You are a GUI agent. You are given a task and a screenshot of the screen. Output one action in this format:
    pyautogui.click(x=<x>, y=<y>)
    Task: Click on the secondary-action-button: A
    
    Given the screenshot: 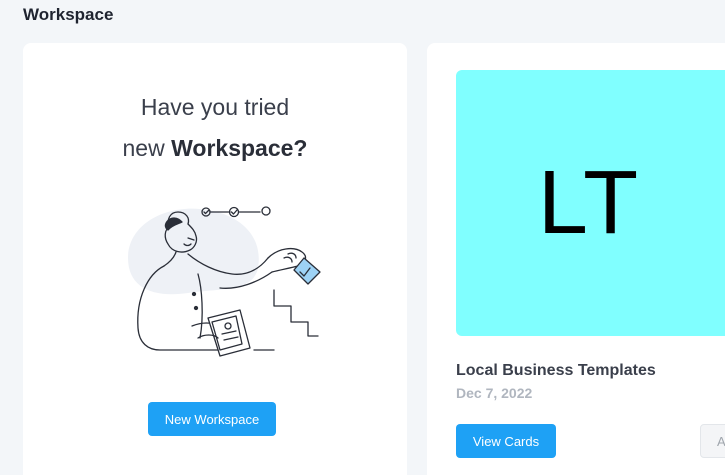 What is the action you would take?
    pyautogui.click(x=712, y=441)
    